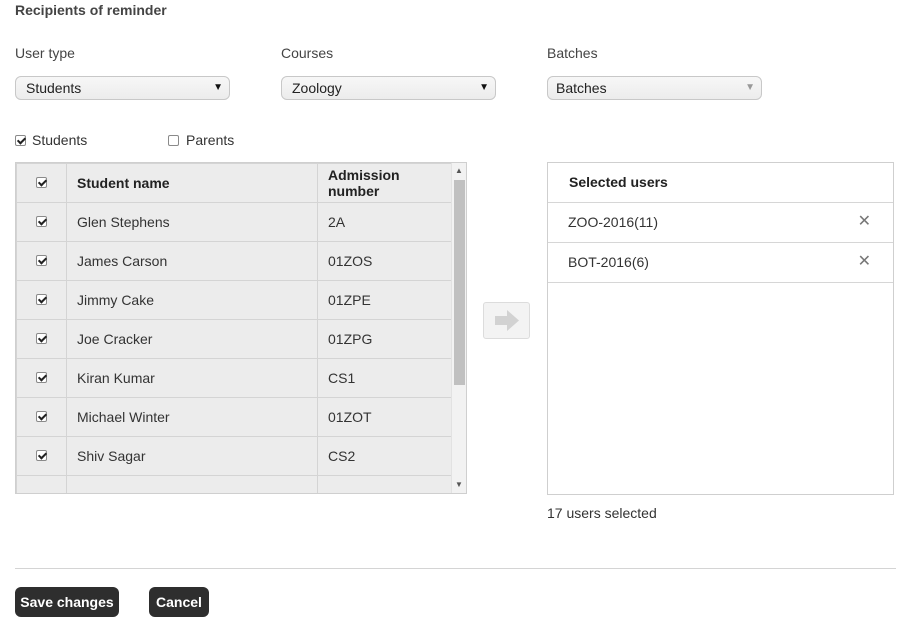 Image resolution: width=901 pixels, height=622 pixels. Describe the element at coordinates (388, 88) in the screenshot. I see `courses-select: Zoology ▼` at that location.